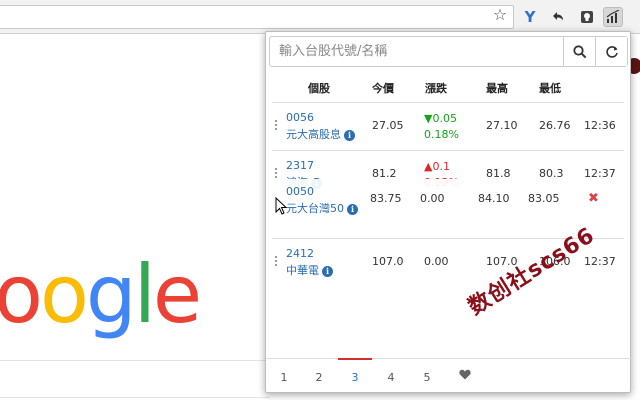  I want to click on stock-code: 0050, so click(300, 191).